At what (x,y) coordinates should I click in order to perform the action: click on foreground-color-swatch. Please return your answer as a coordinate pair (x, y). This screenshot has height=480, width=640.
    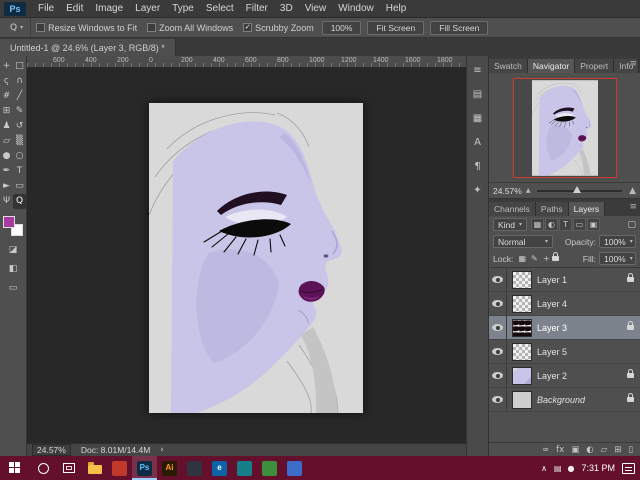
    Looking at the image, I should click on (9, 222).